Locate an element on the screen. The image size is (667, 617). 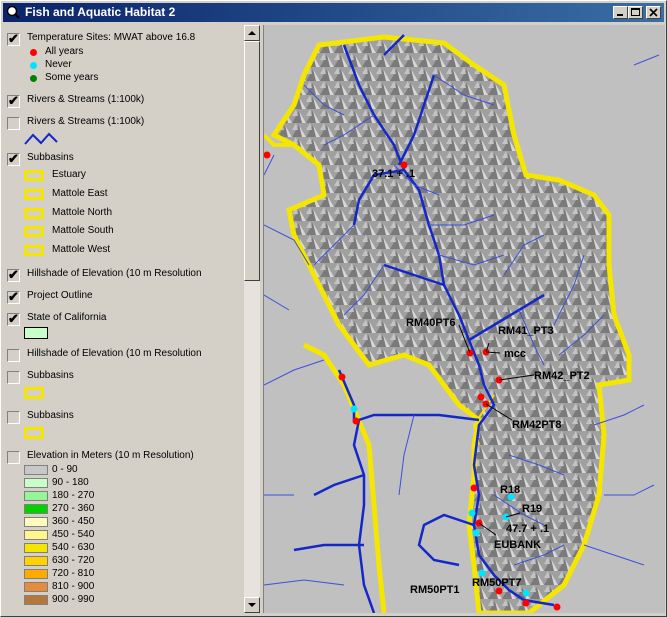
map-label-eubank: EUBANK is located at coordinates (518, 545).